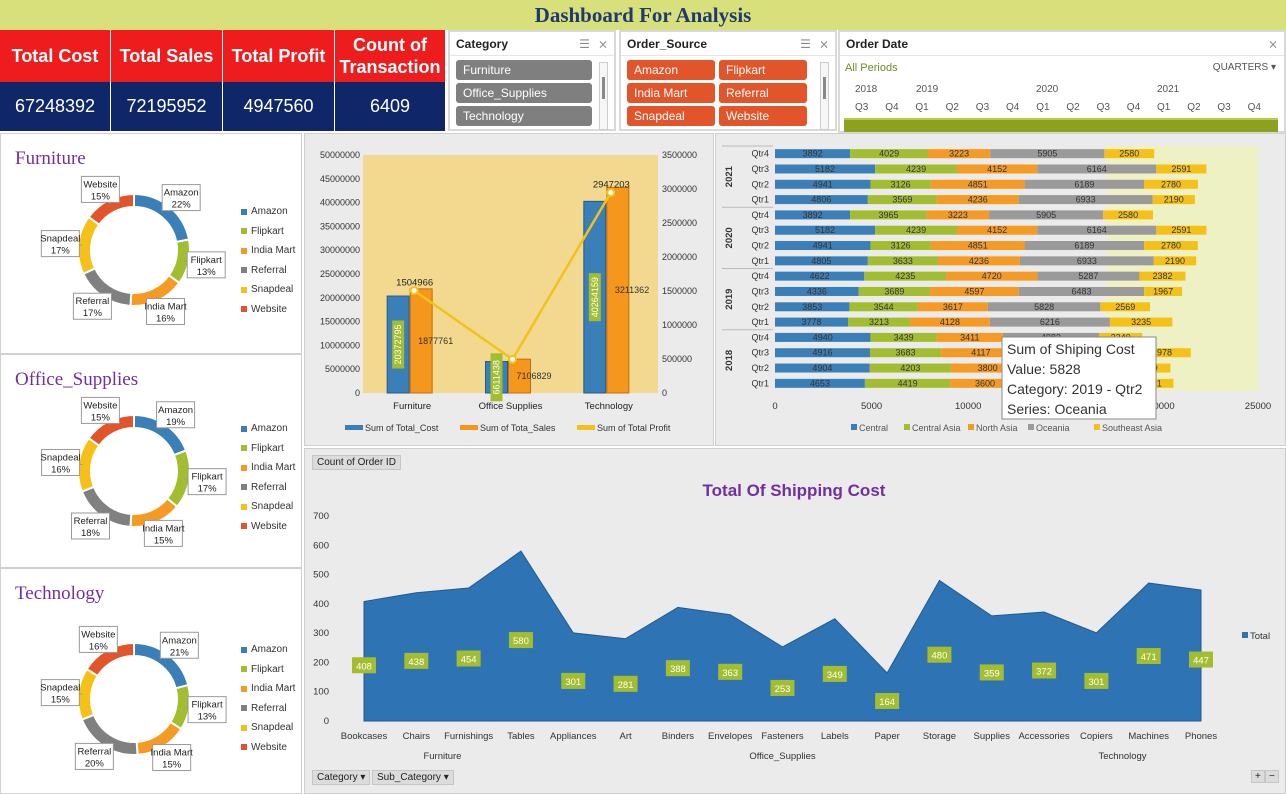 The image size is (1286, 794). I want to click on count-of-order-id-button: Count of Order ID, so click(356, 462).